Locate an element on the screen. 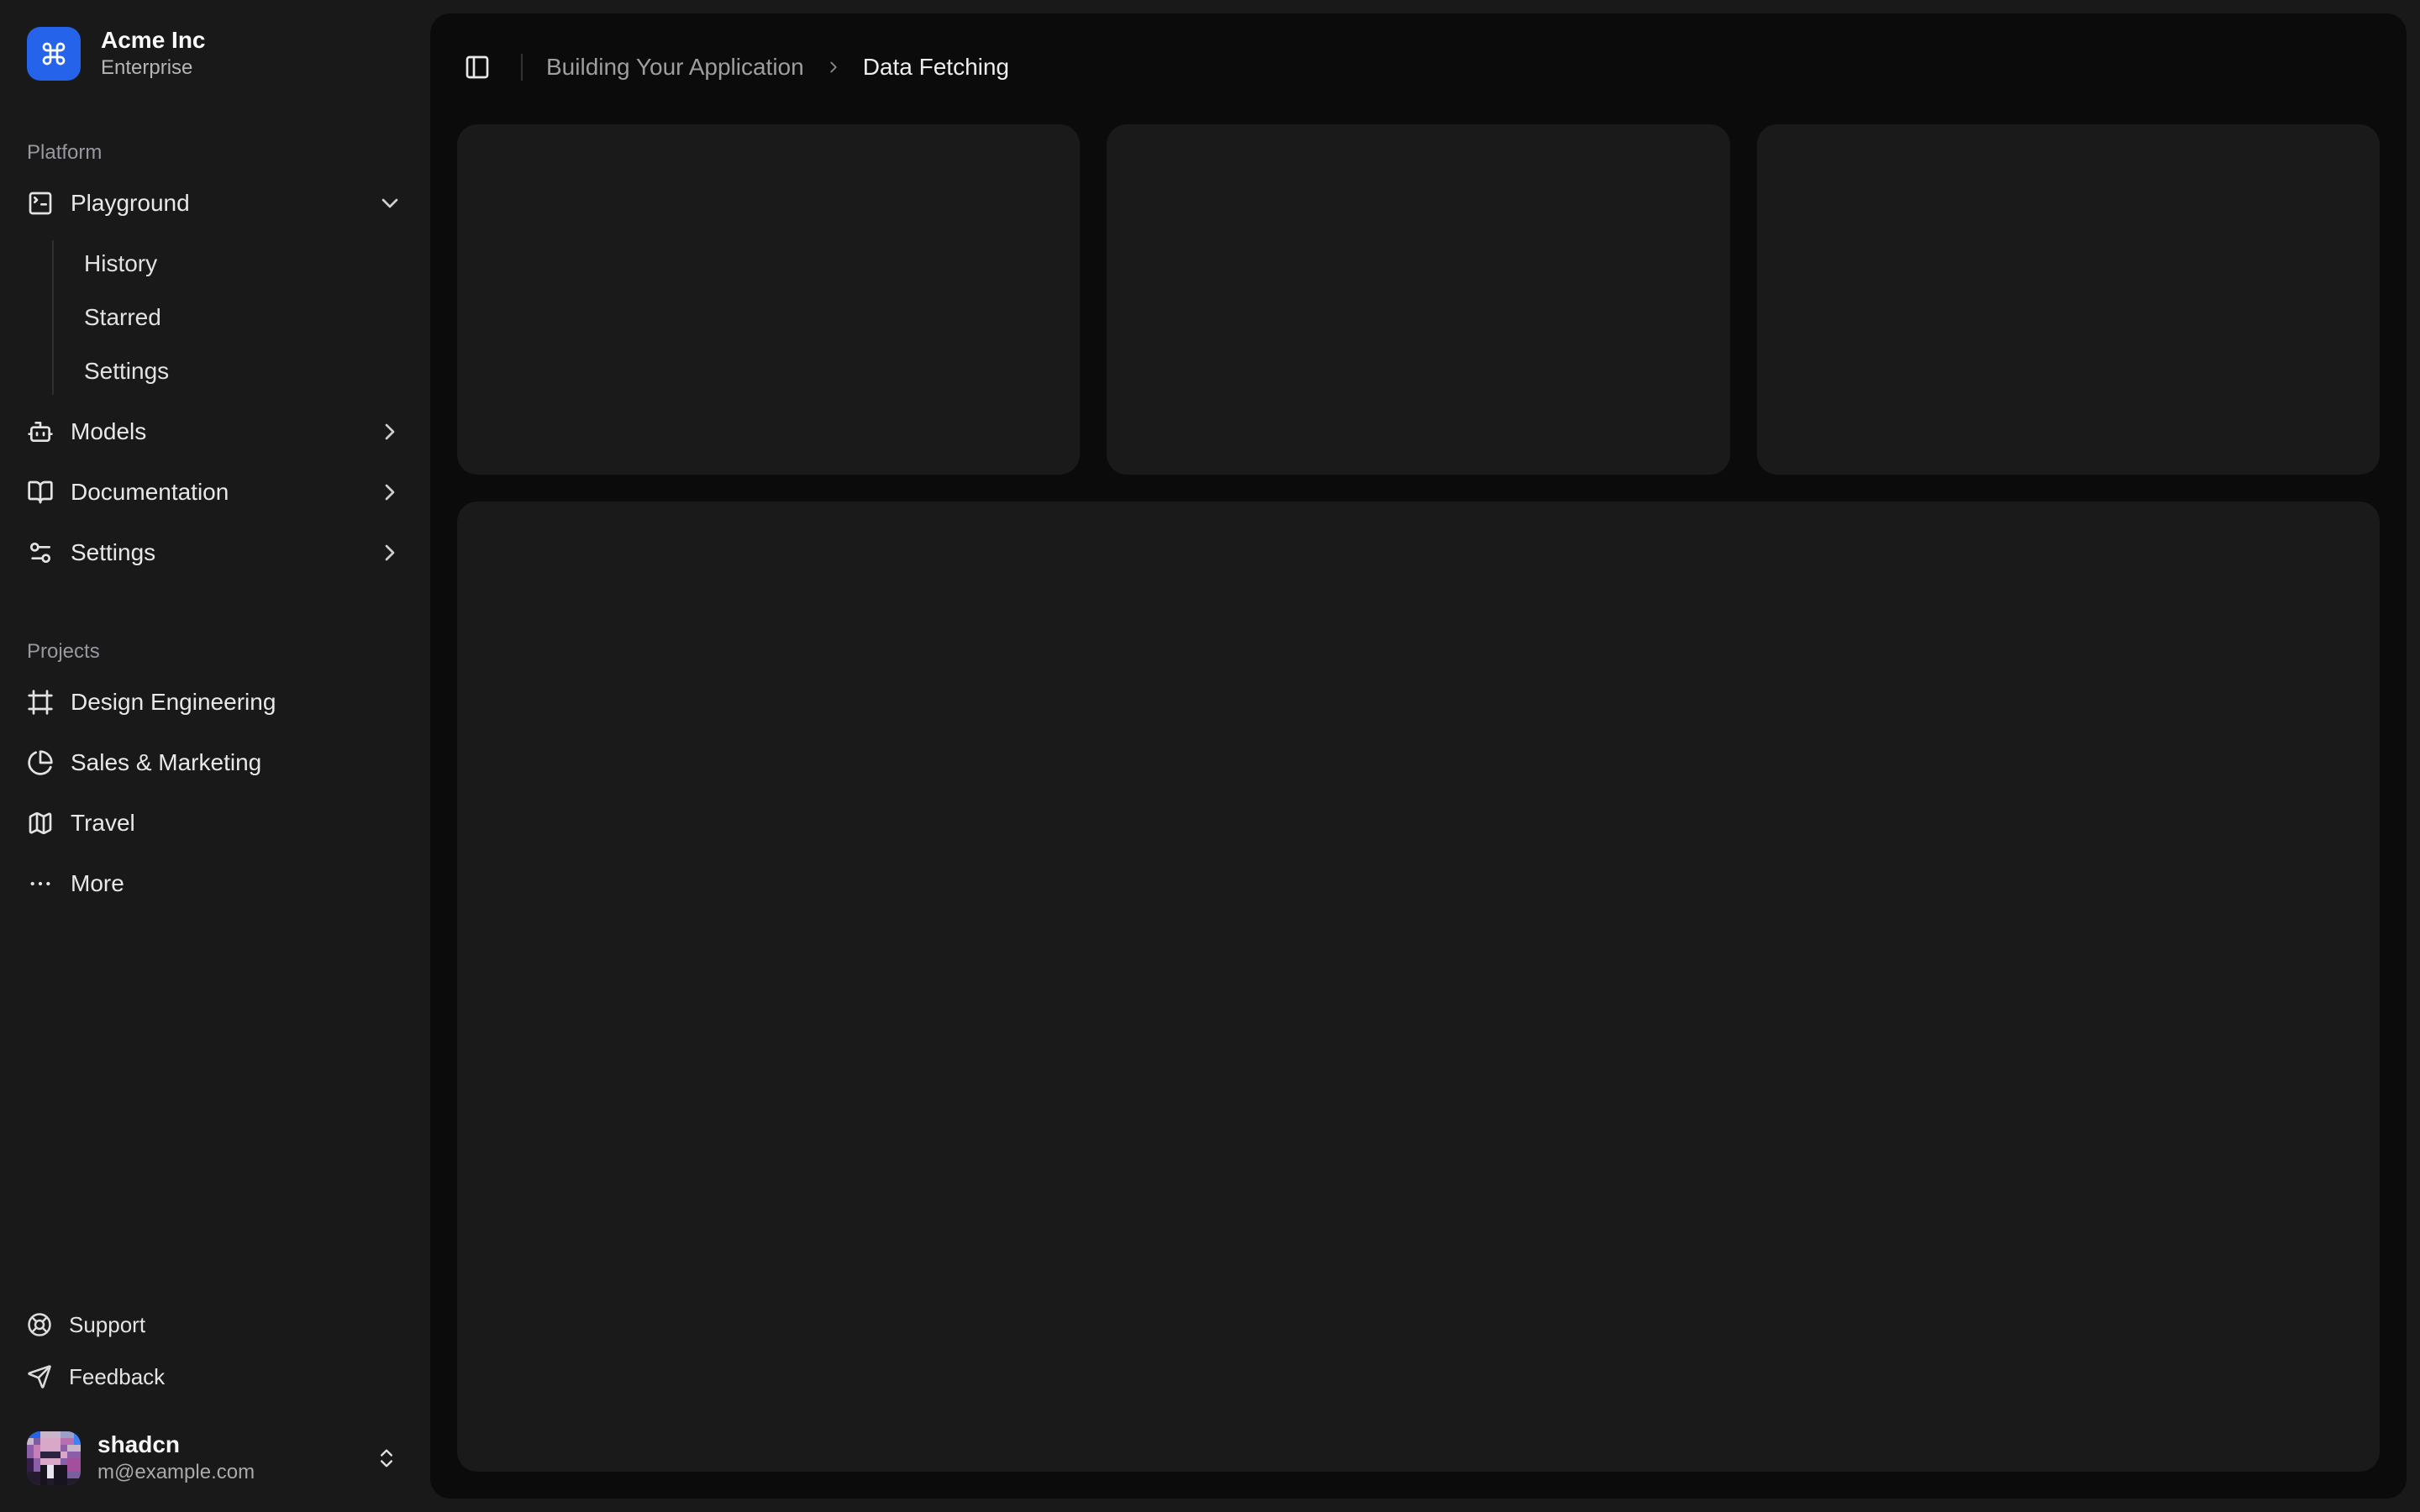 This screenshot has height=1512, width=2420. sidebar-item-more: More is located at coordinates (215, 884).